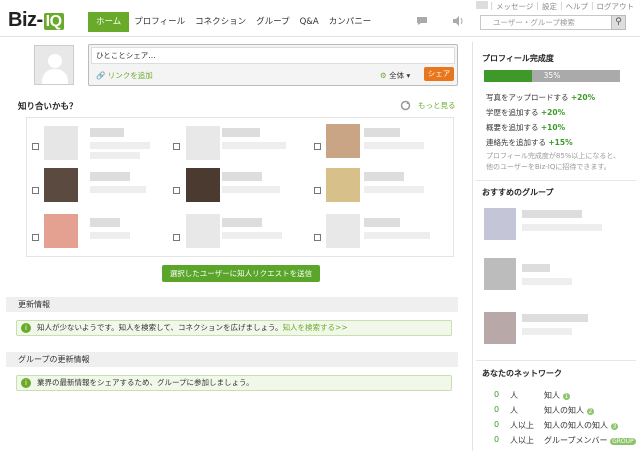 The height and width of the screenshot is (451, 640). I want to click on search-acquaintance-link: 知人を検索する>>, so click(315, 327).